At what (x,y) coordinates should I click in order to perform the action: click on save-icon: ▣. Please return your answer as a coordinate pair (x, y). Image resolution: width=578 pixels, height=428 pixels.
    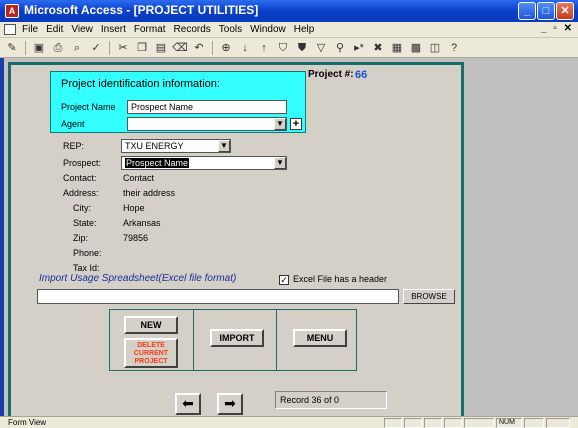
    Looking at the image, I should click on (39, 48).